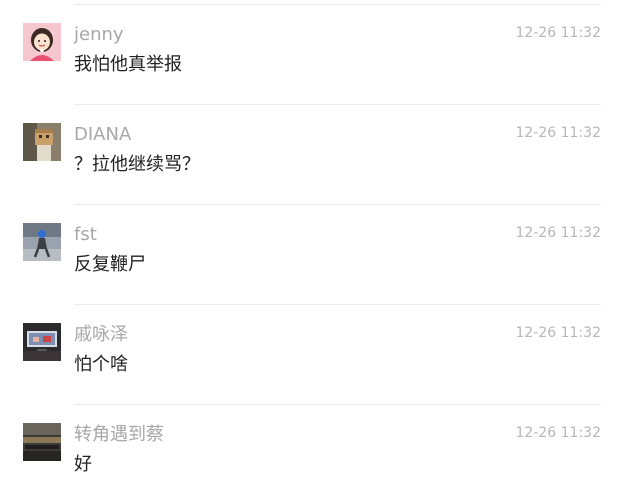  I want to click on username: 转角遇到蔡, so click(119, 435).